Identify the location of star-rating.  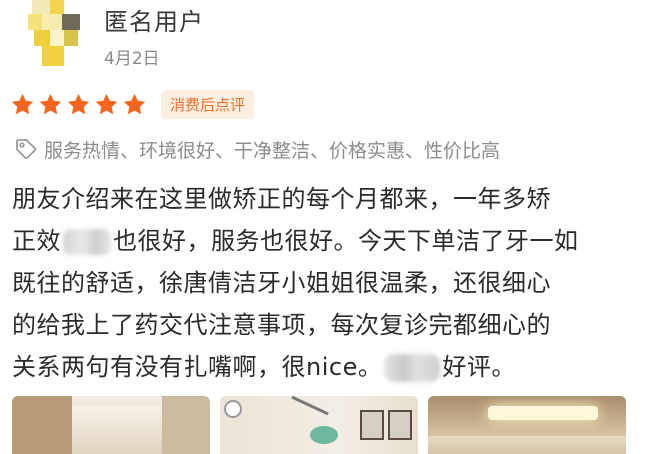
(78, 104).